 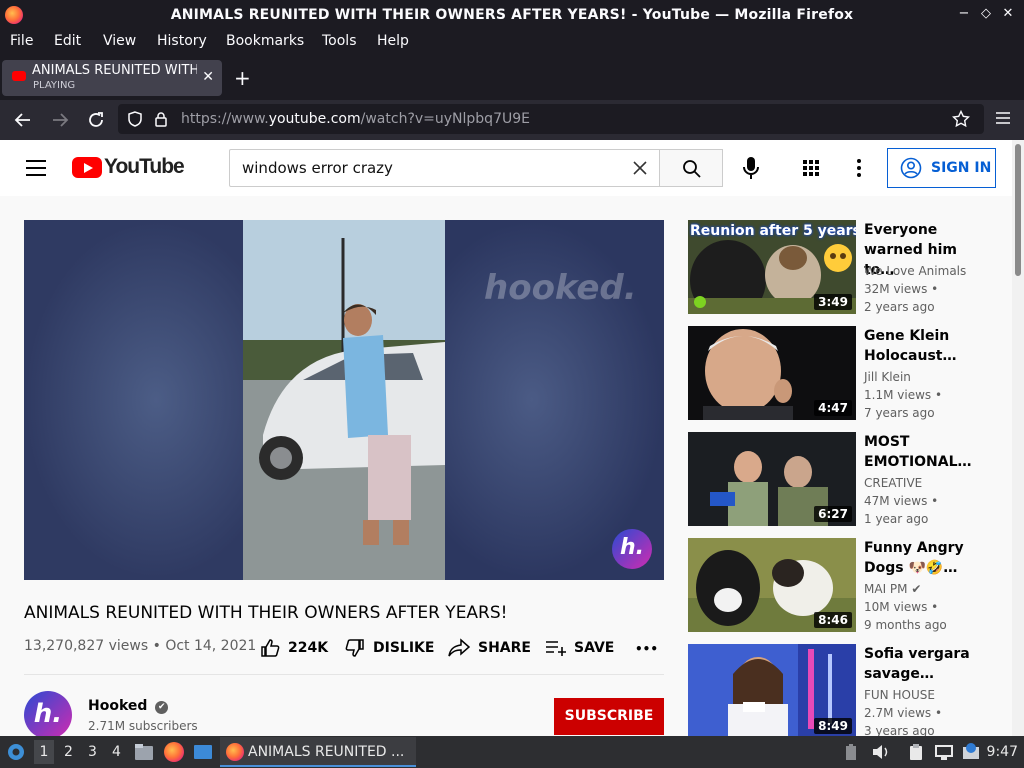 I want to click on search-input: windows error crazy, so click(x=444, y=168).